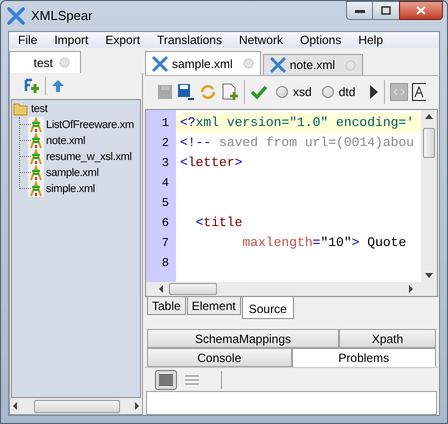  Describe the element at coordinates (71, 40) in the screenshot. I see `menu-item: Import` at that location.